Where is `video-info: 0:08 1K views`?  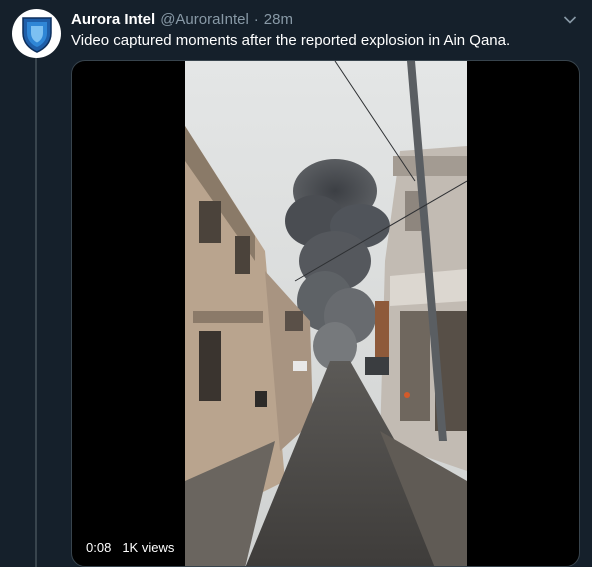
video-info: 0:08 1K views is located at coordinates (127, 547).